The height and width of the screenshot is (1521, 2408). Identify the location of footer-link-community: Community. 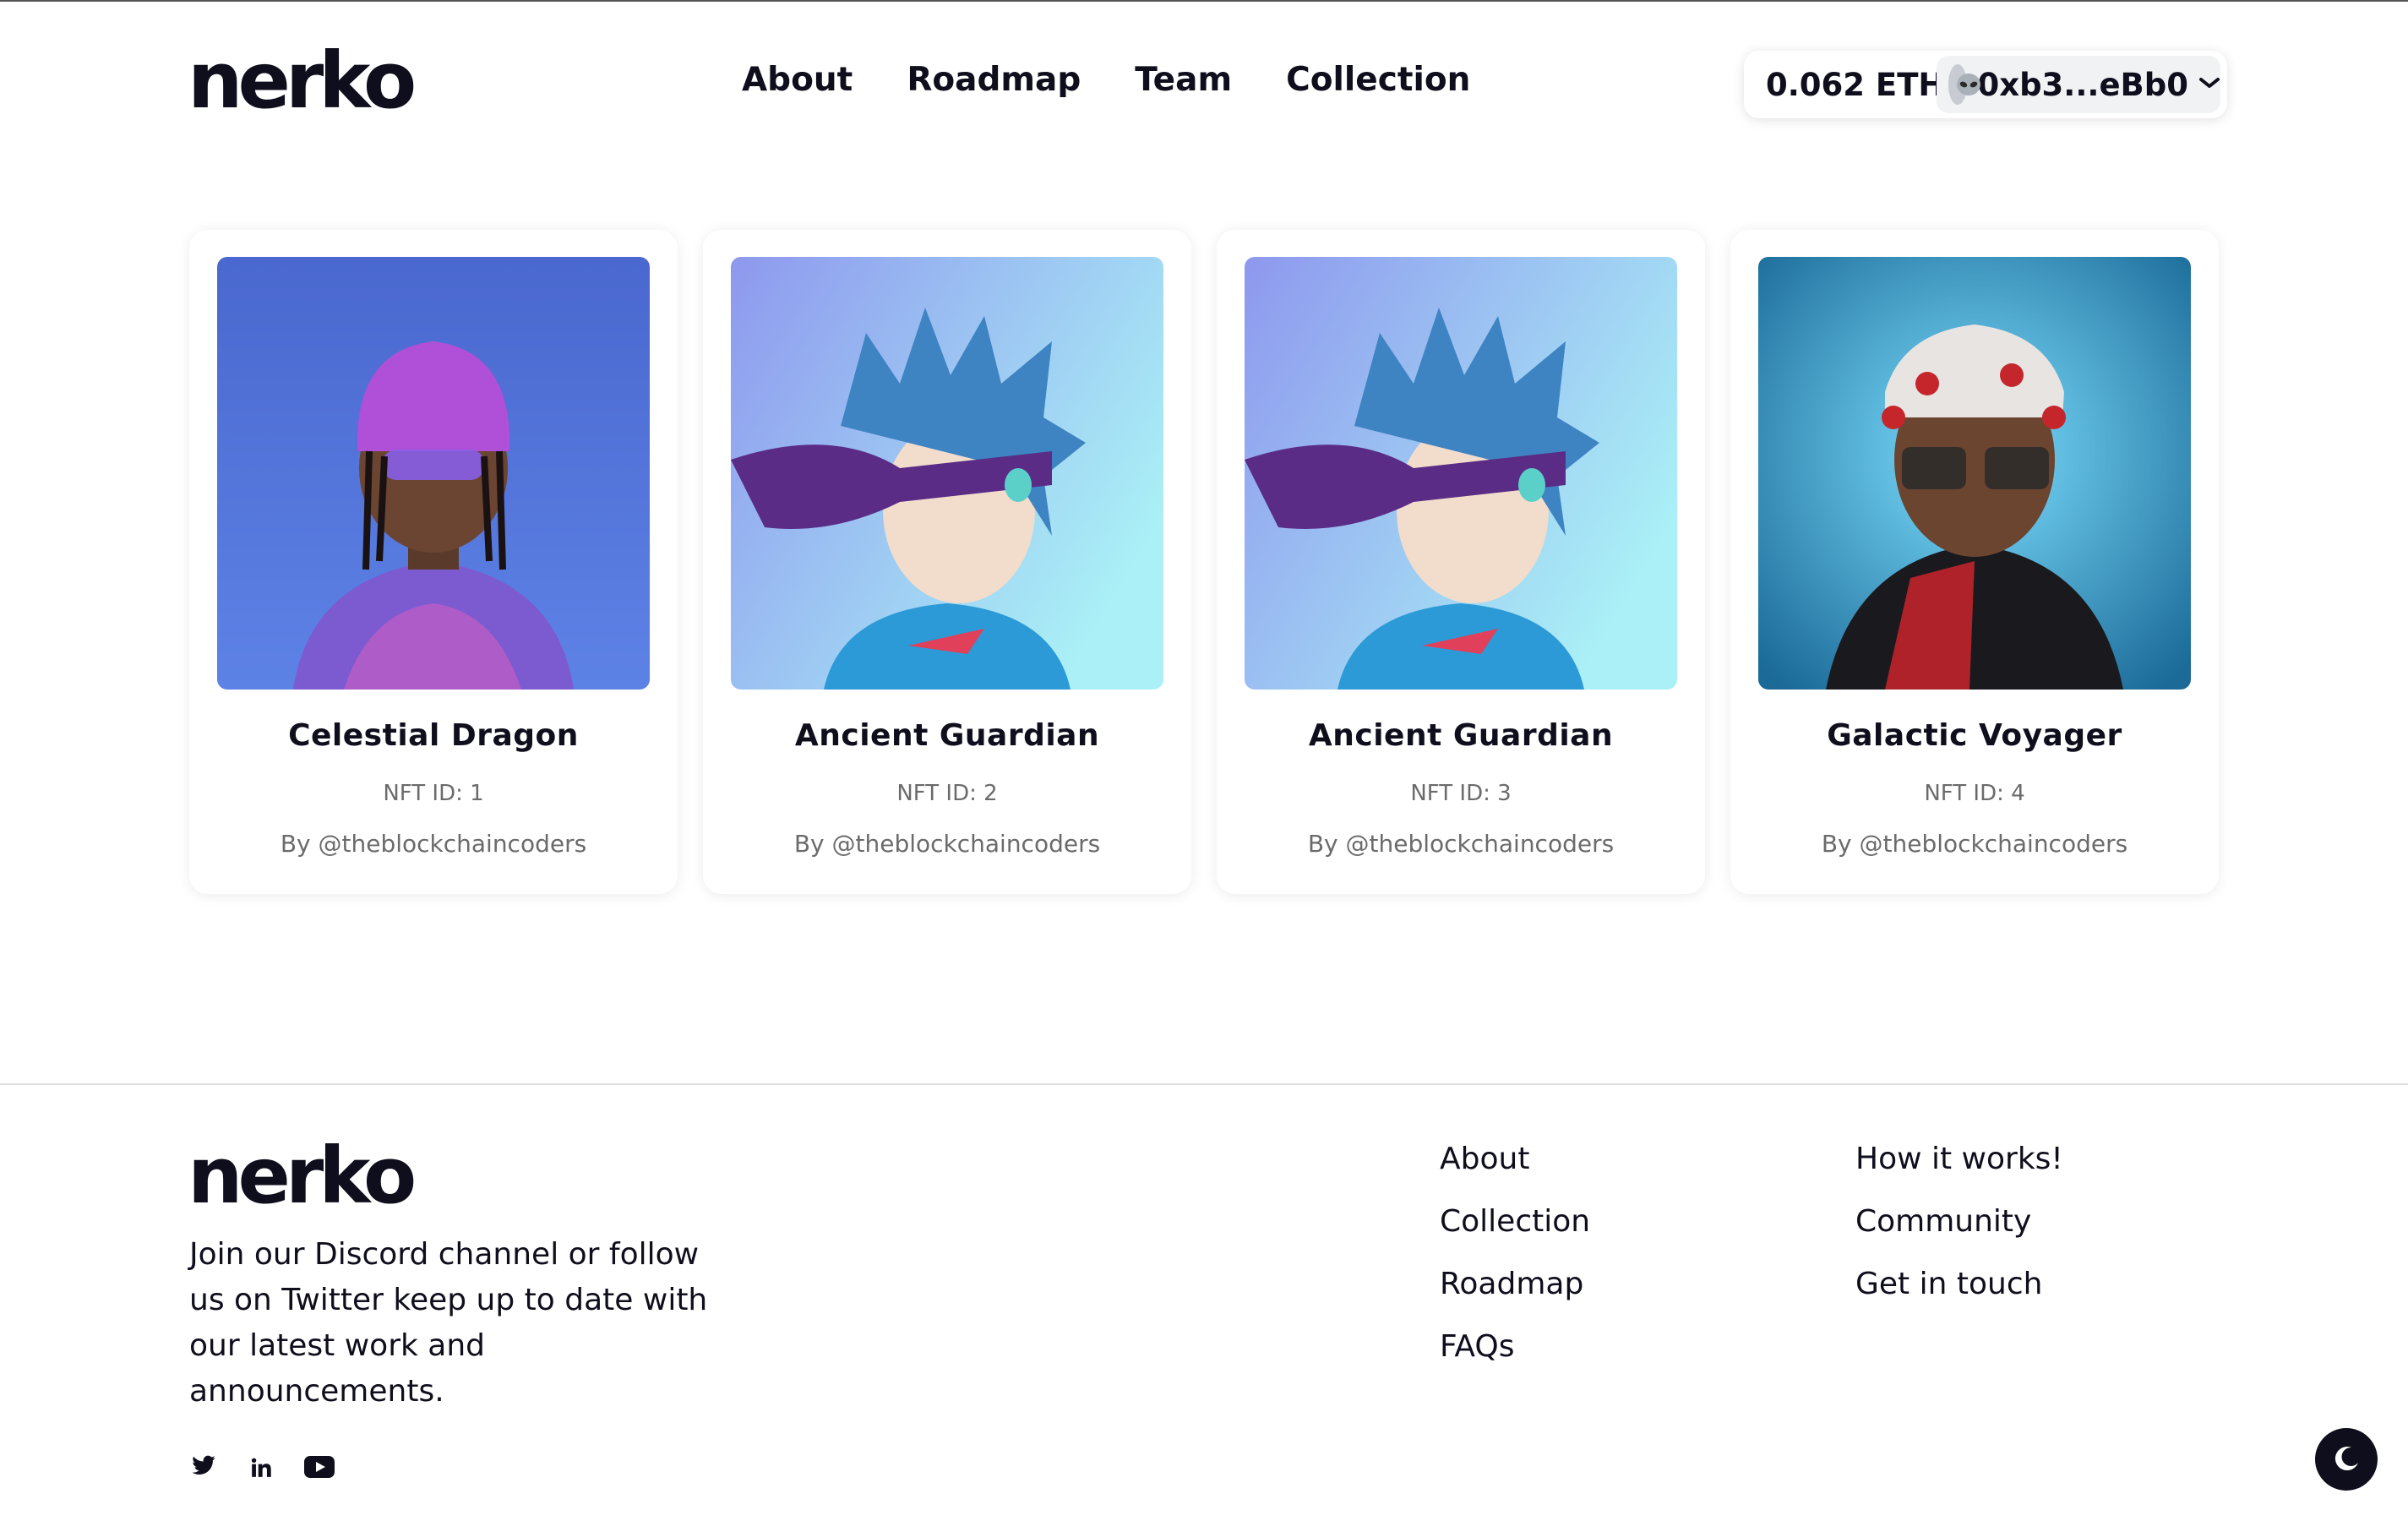
(1959, 1222).